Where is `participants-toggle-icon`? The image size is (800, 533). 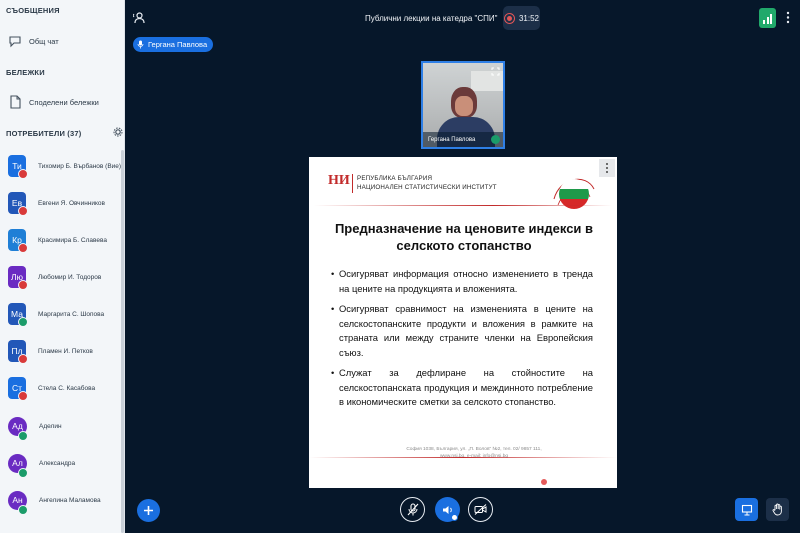
participants-toggle-icon is located at coordinates (139, 17).